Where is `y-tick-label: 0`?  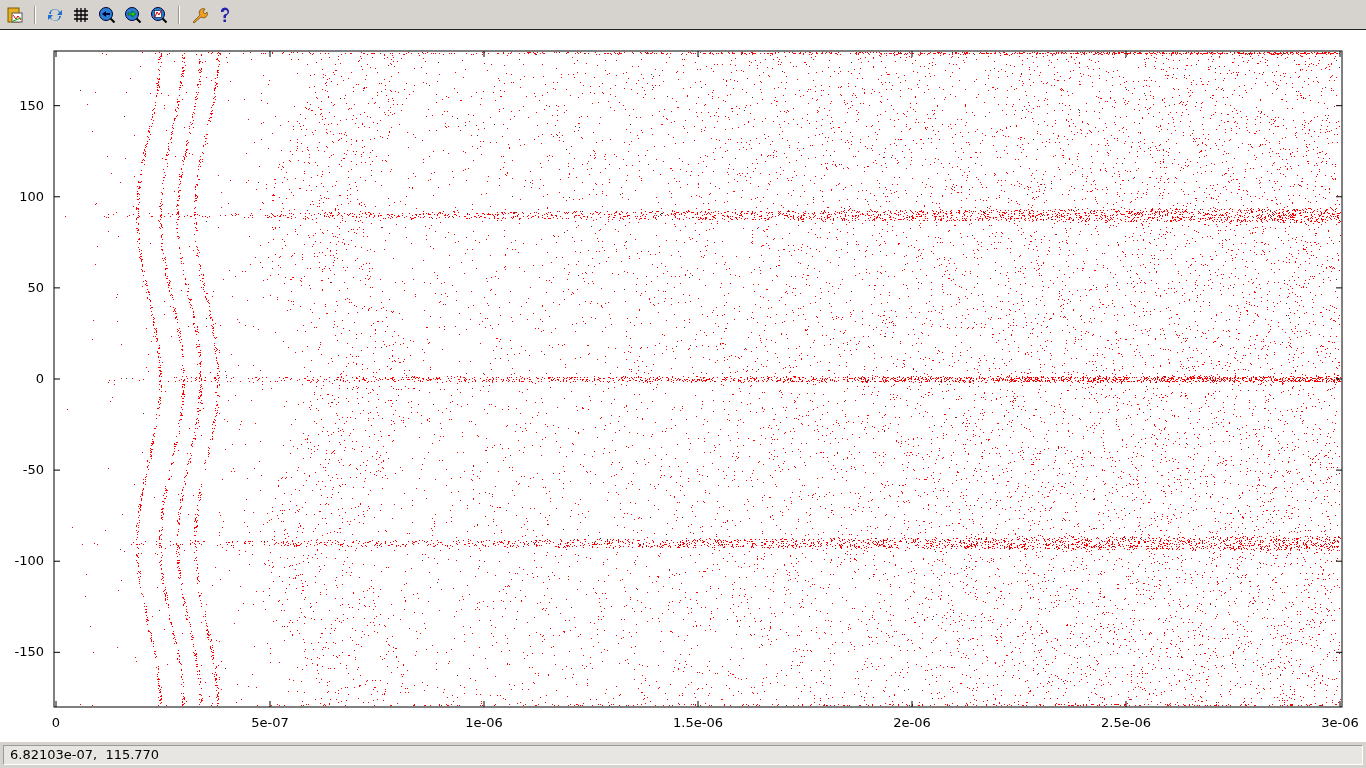
y-tick-label: 0 is located at coordinates (39, 378).